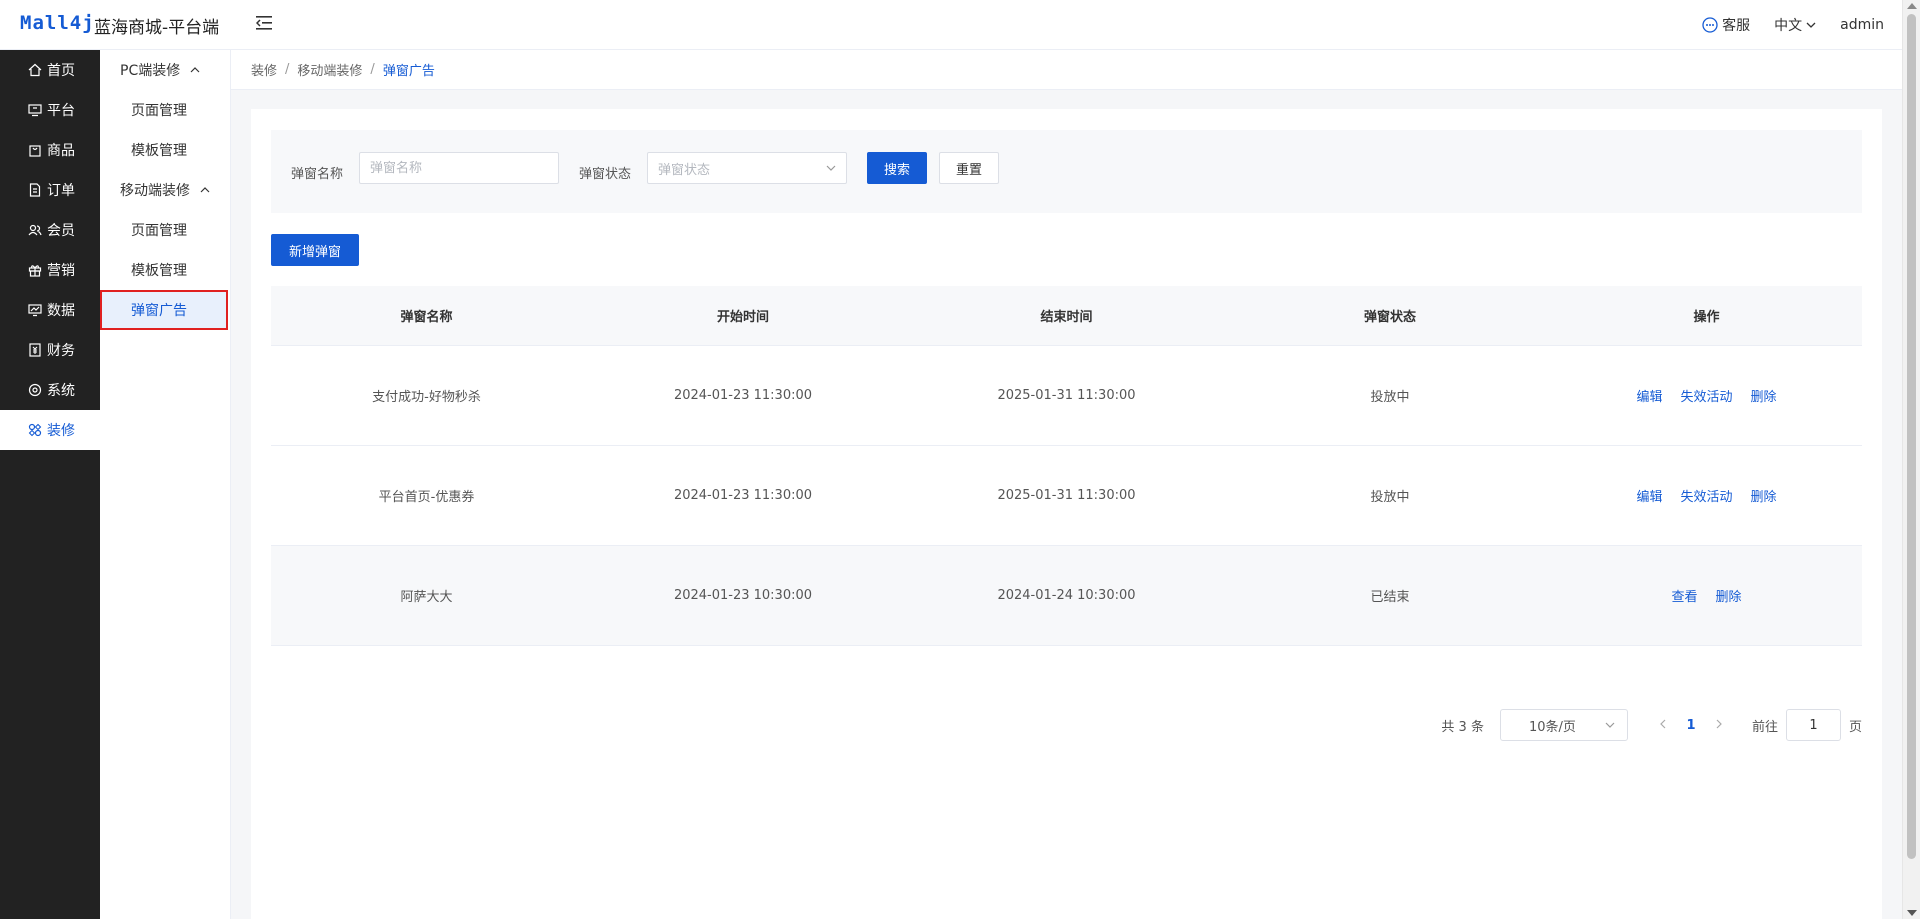 This screenshot has height=919, width=1920. I want to click on submenu-group-pc: PC端装修, so click(165, 70).